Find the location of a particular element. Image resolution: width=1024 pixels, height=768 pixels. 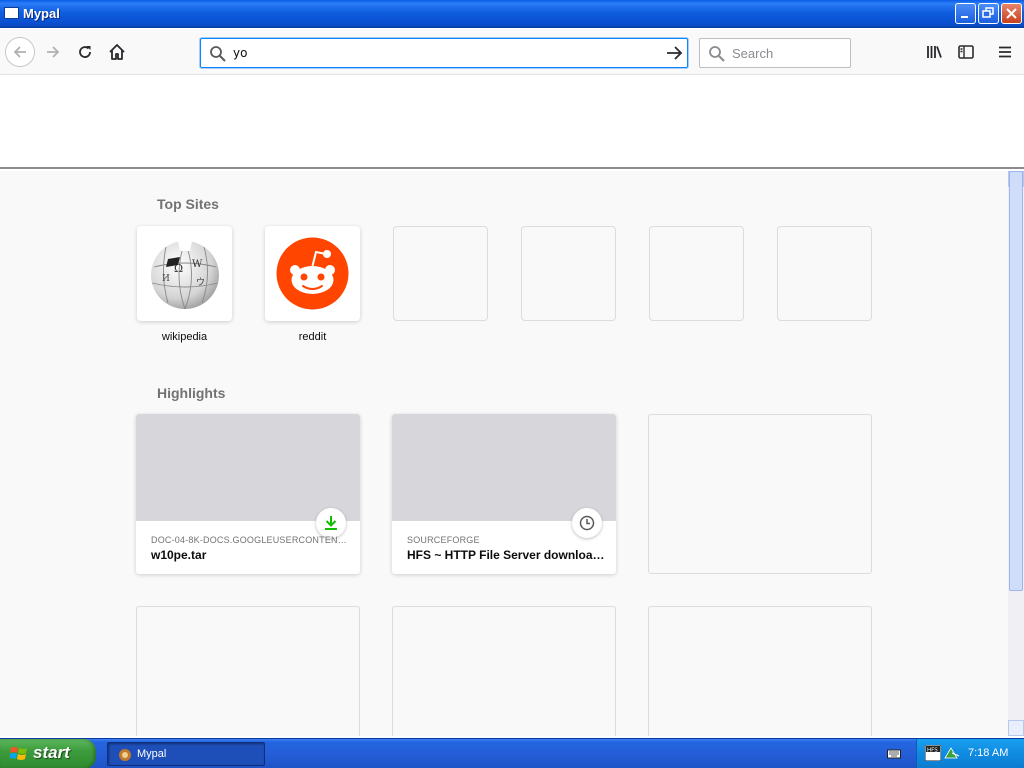

start-button: start is located at coordinates (48, 753).